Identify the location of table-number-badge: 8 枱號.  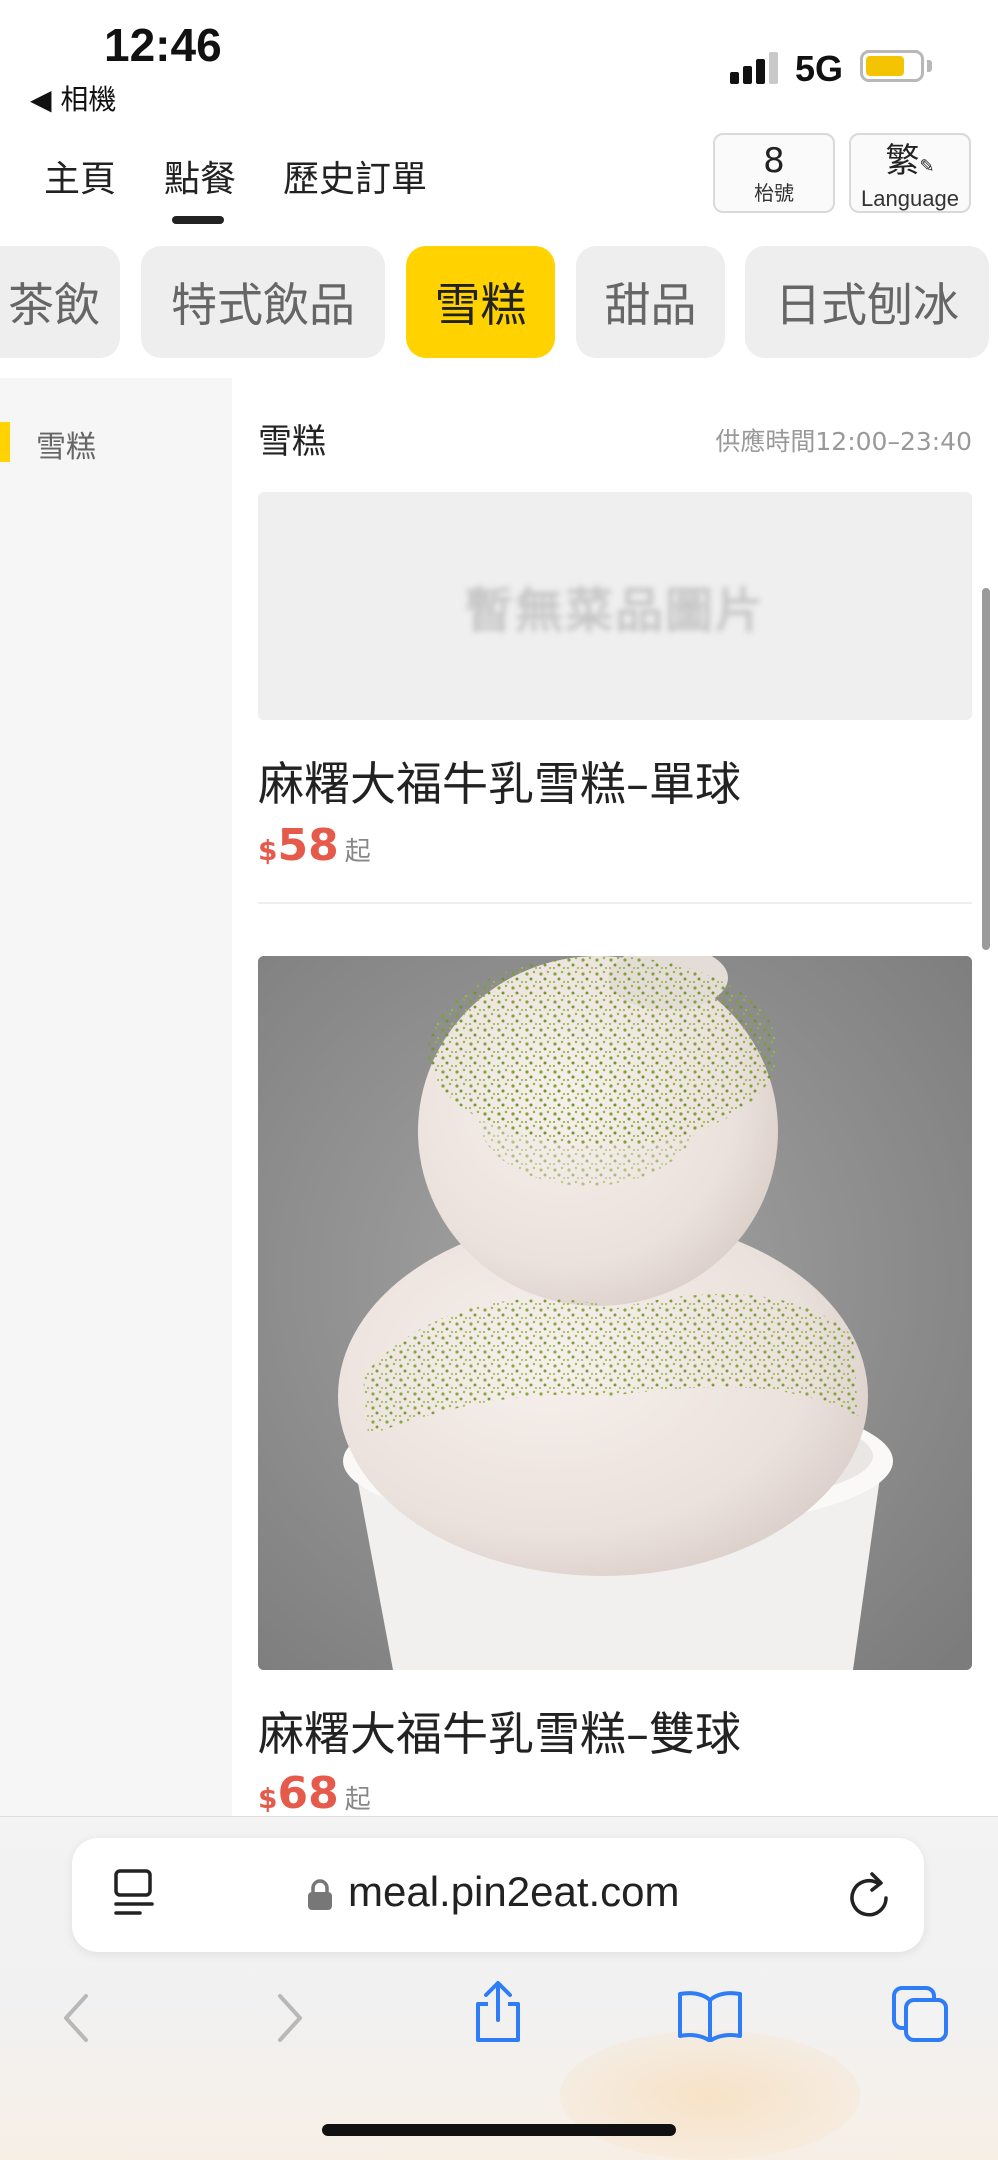
(774, 173).